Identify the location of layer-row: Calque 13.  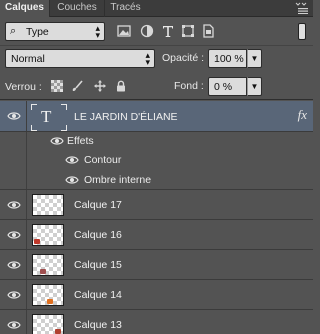
(156, 322).